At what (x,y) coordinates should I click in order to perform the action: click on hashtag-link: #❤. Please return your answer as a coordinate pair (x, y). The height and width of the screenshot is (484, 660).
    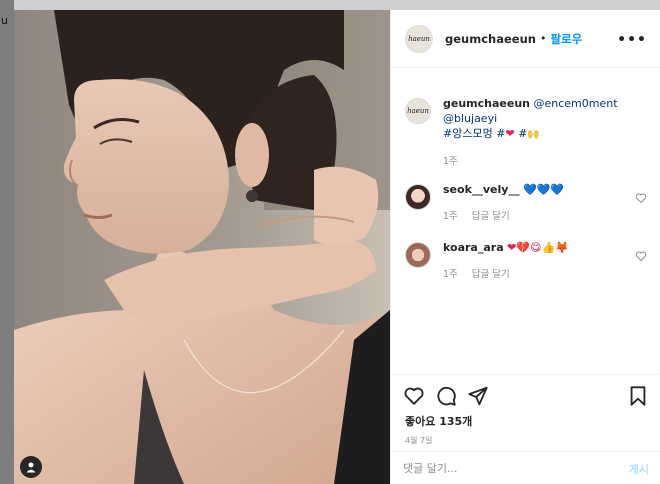
    Looking at the image, I should click on (505, 133).